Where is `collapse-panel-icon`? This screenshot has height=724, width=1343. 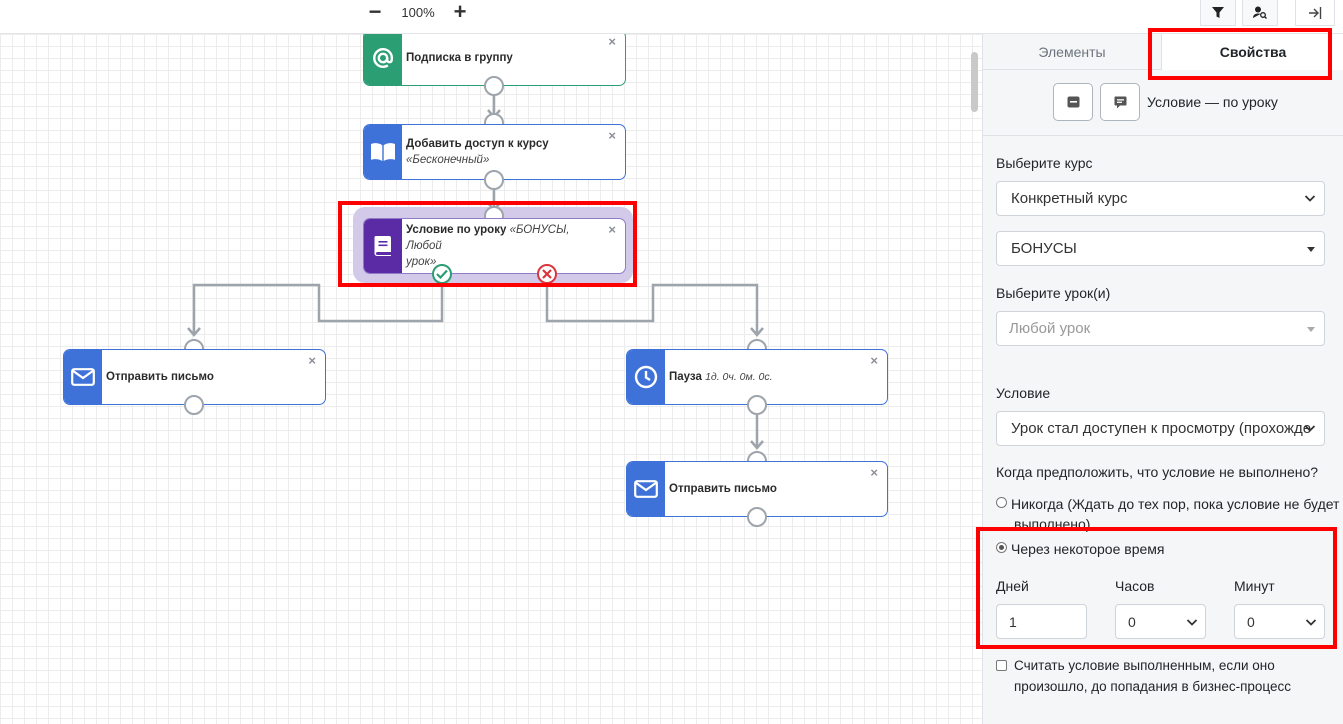 collapse-panel-icon is located at coordinates (1315, 12).